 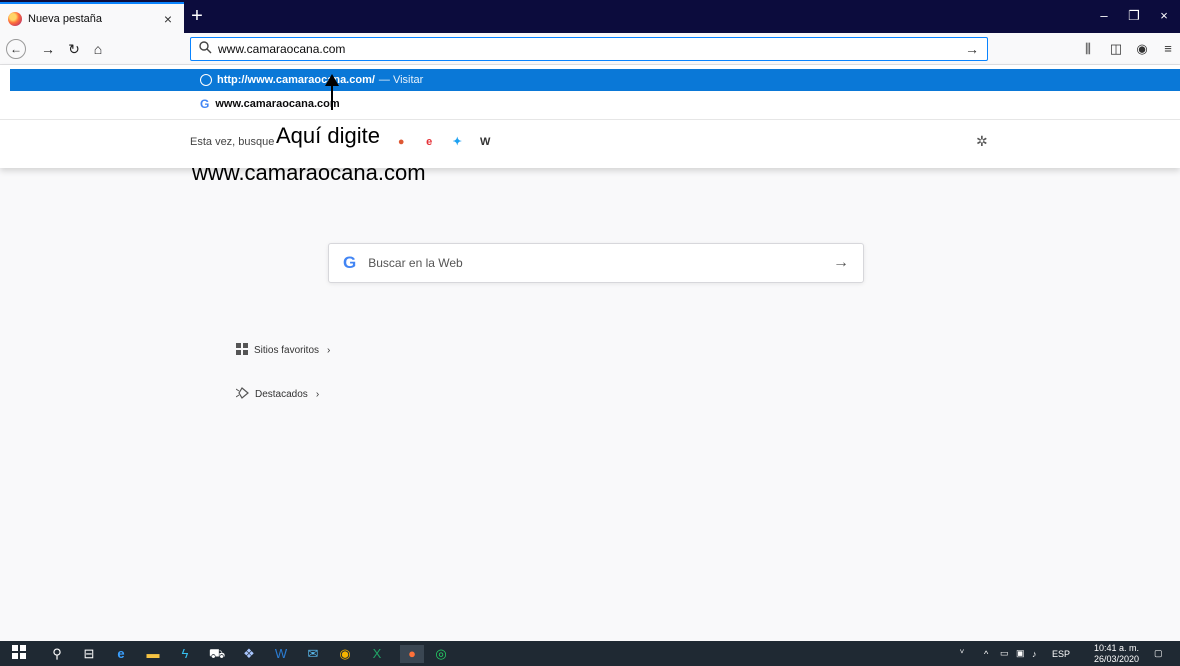 What do you see at coordinates (485, 142) in the screenshot?
I see `wikipedia-engine-icon: W` at bounding box center [485, 142].